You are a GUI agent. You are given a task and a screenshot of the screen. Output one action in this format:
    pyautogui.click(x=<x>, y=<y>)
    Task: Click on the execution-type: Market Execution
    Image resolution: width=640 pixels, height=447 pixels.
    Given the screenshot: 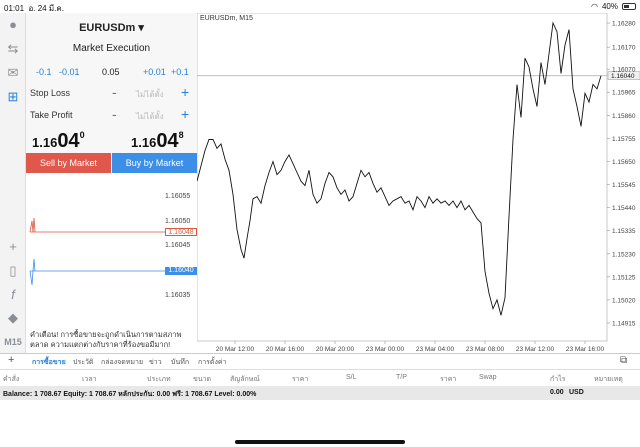 What is the action you would take?
    pyautogui.click(x=111, y=48)
    